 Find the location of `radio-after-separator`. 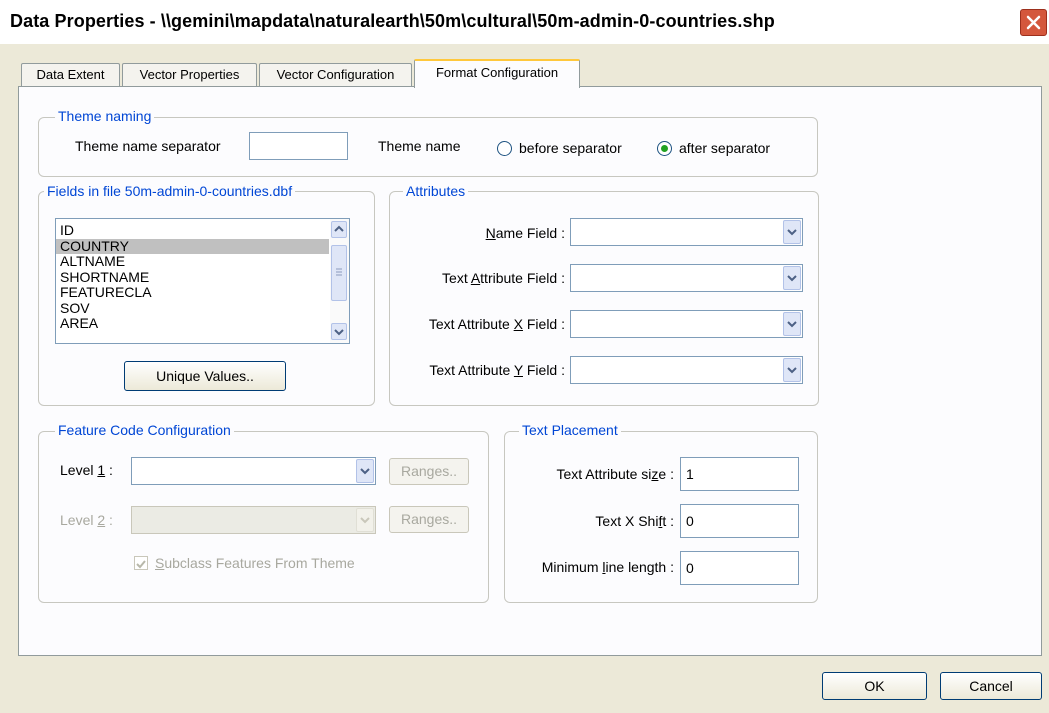

radio-after-separator is located at coordinates (664, 148).